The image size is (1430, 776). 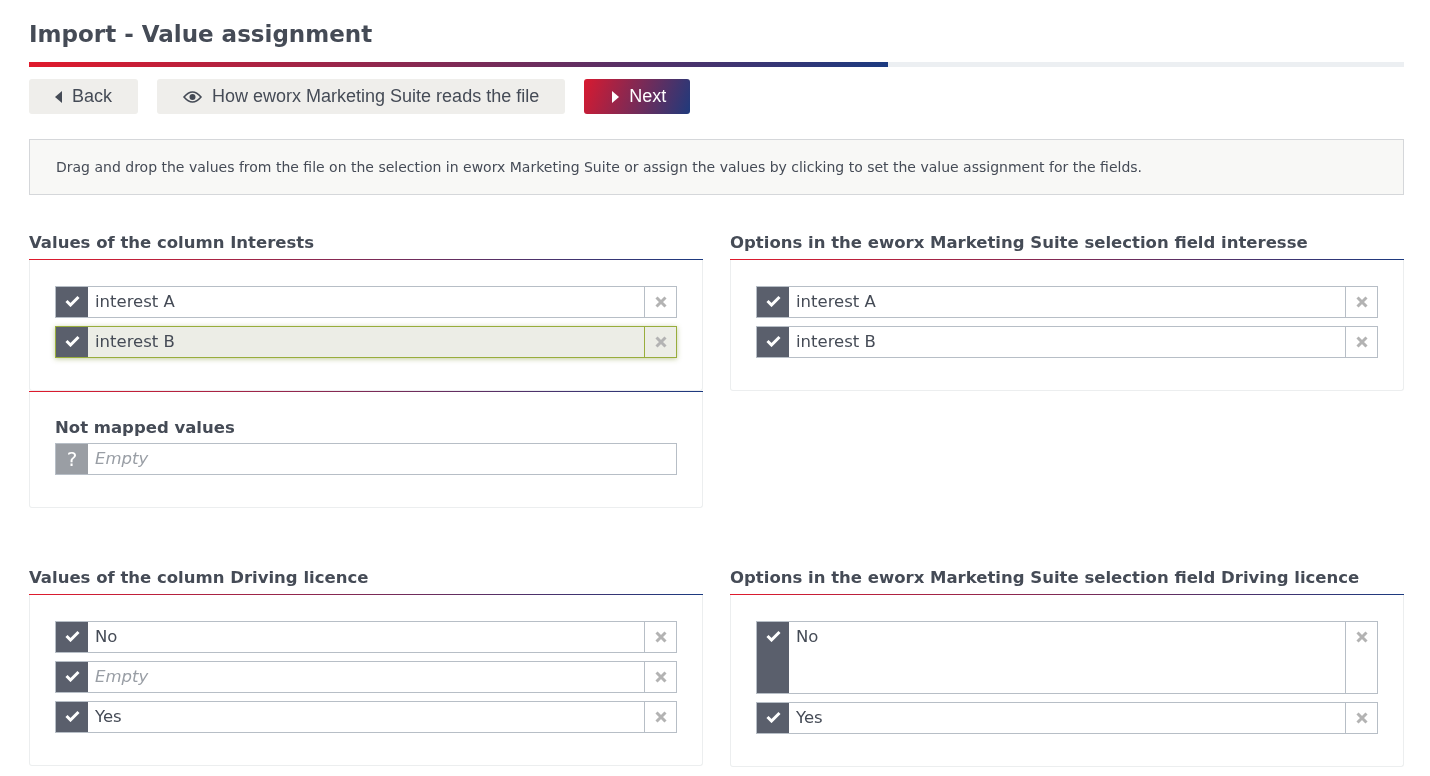 I want to click on instruction-text: Drag and drop the values from the file on the selection in eworx Marketing Suite or assign the values by clicking to set the value assignment for the fields., so click(x=716, y=167).